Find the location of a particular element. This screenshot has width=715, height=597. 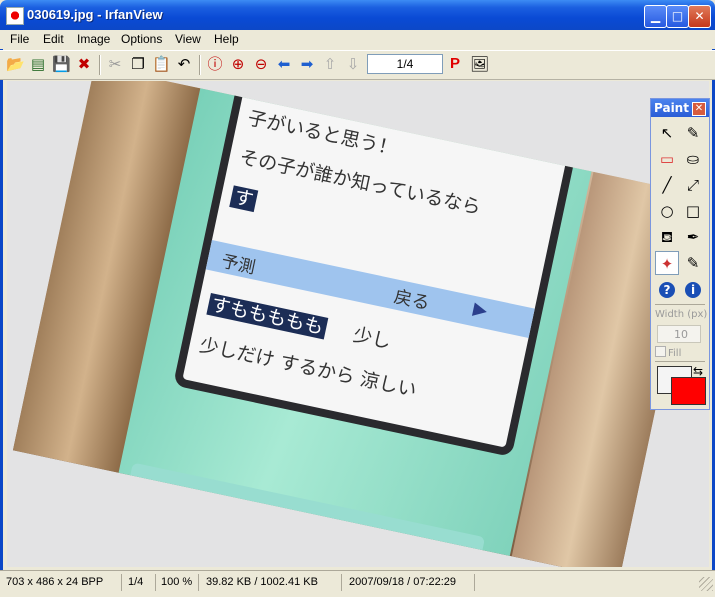

paint-panel-title: Paint is located at coordinates (671, 108).